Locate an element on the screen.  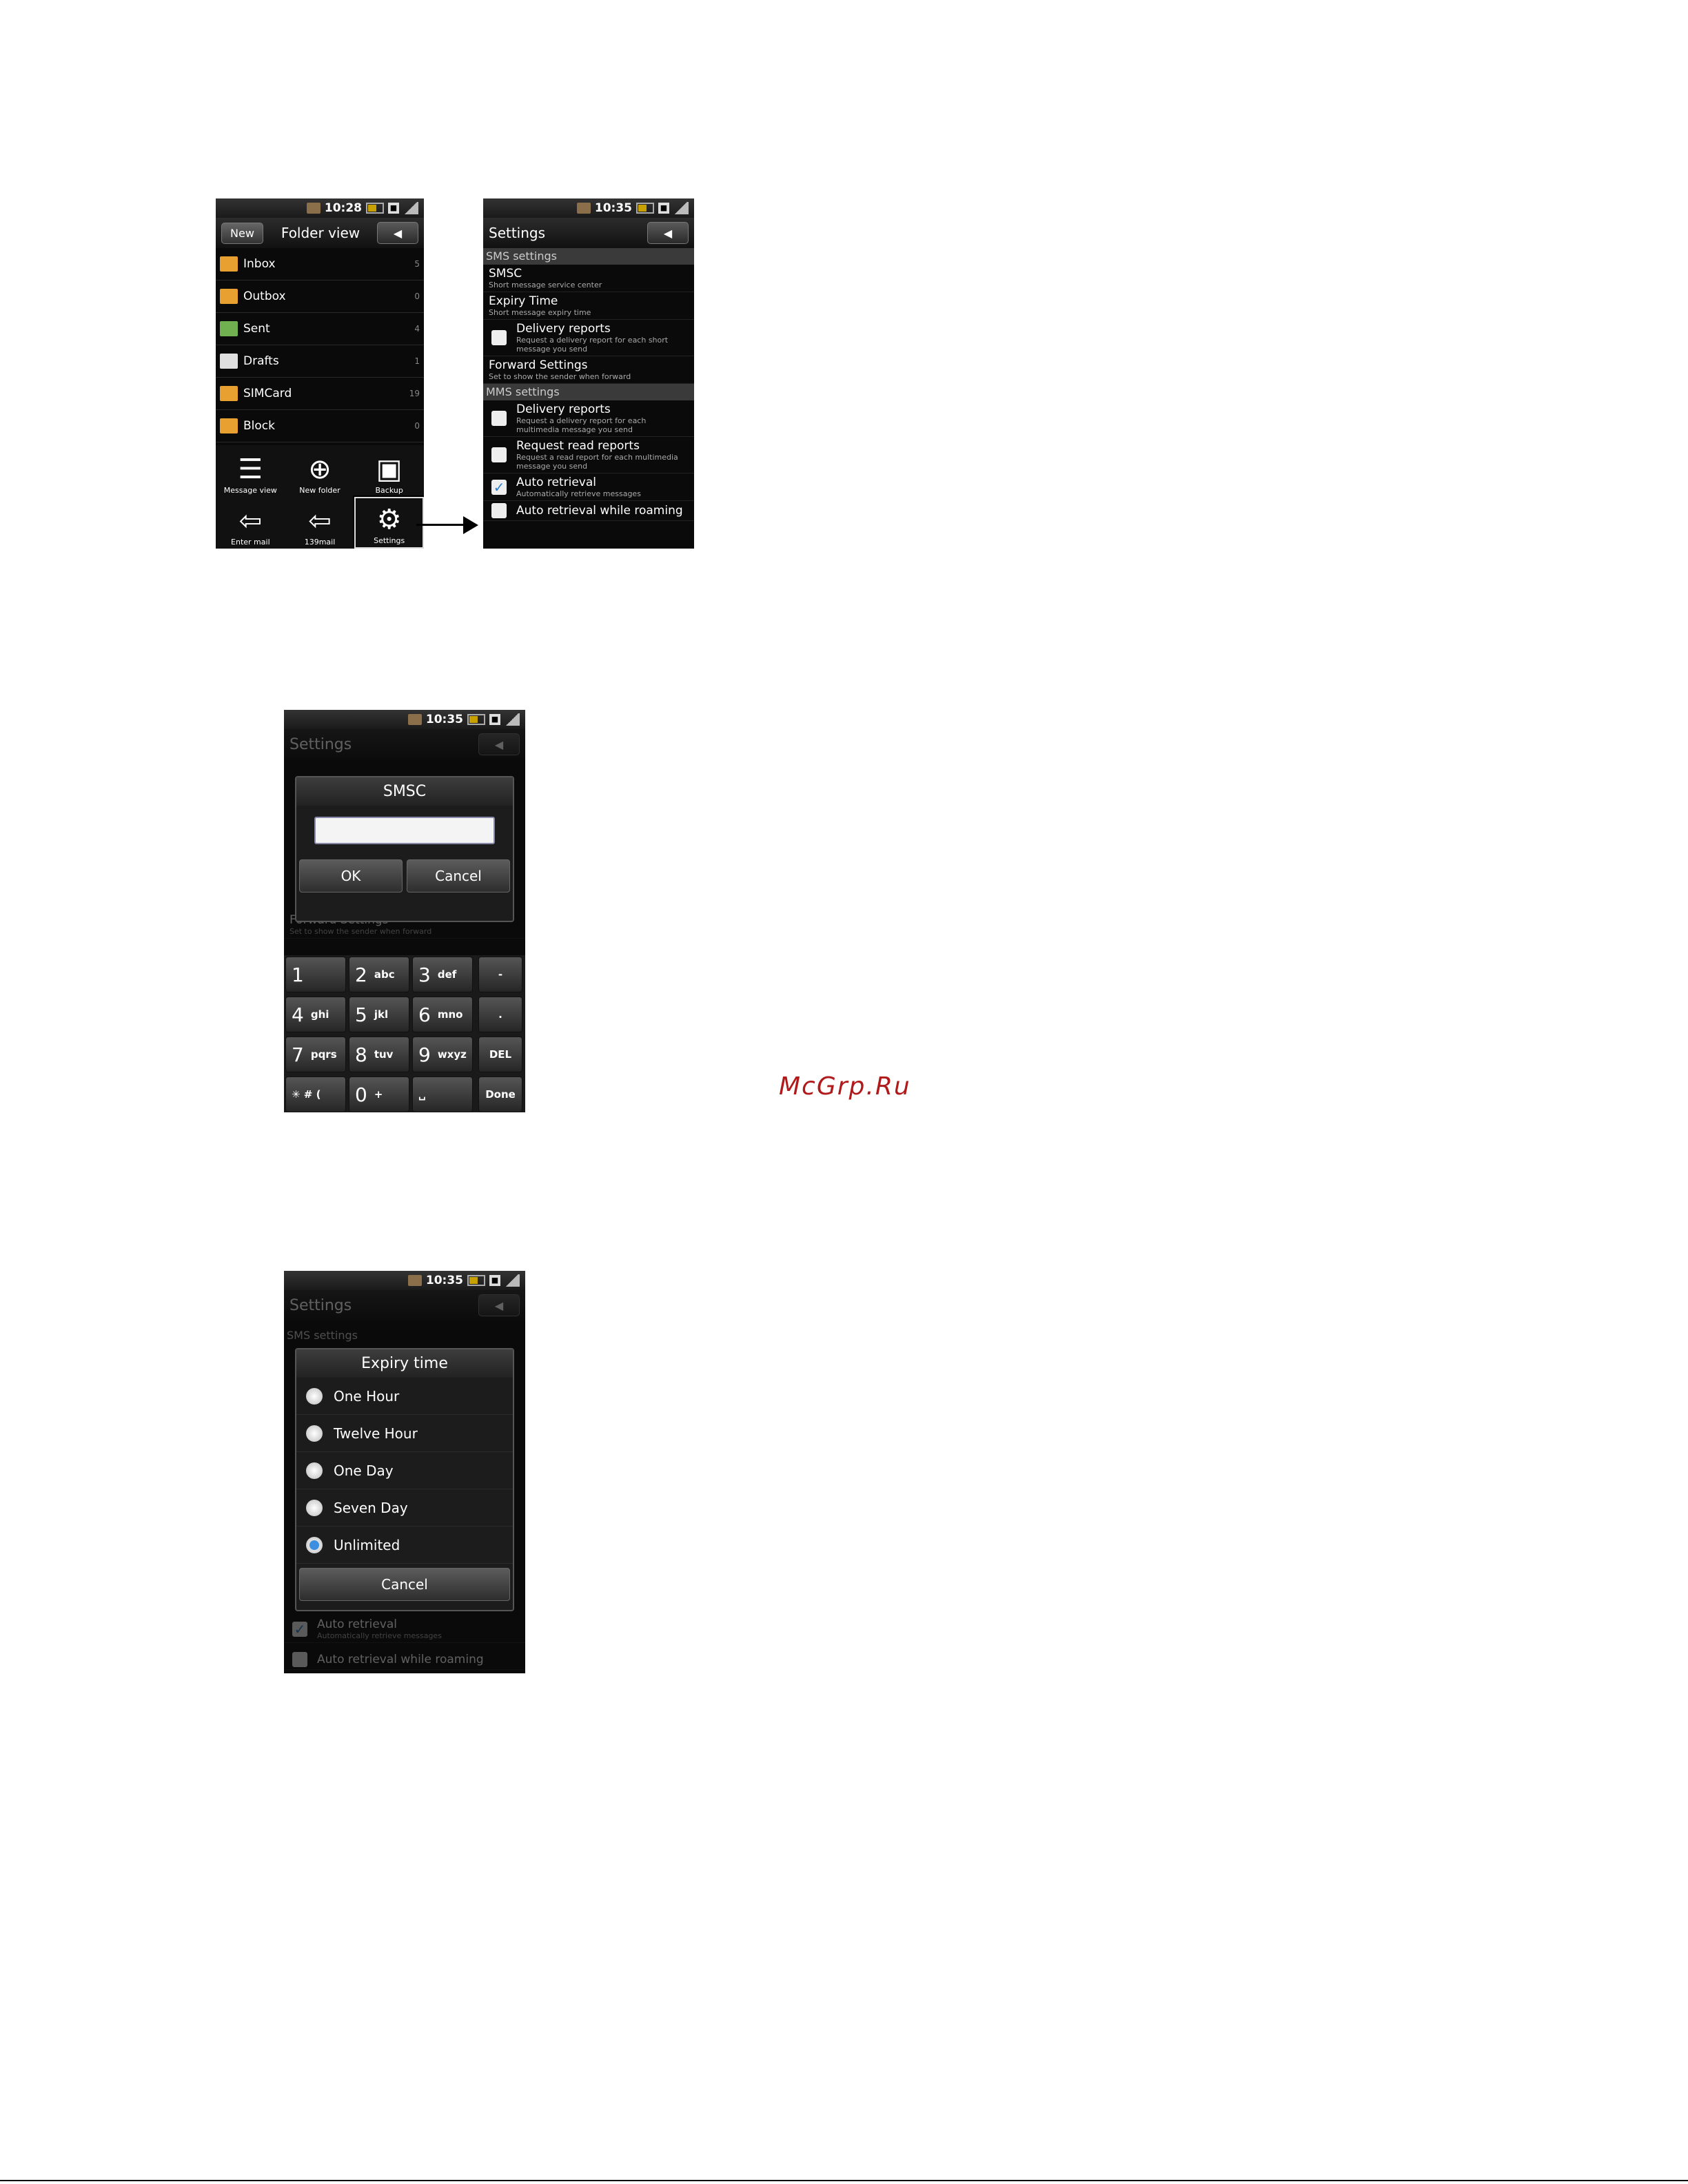
keypad-key: DEL is located at coordinates (500, 1054).